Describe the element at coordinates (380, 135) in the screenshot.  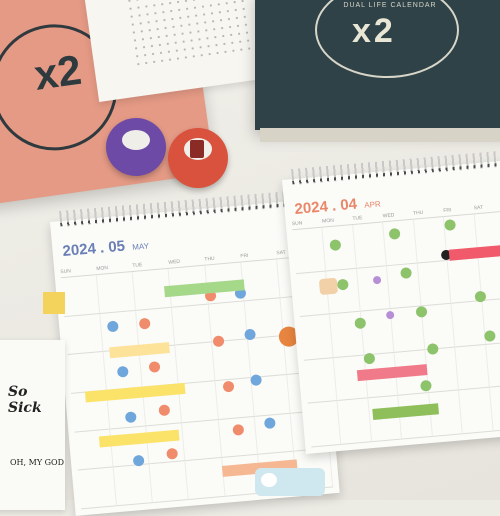
I see `box-base` at that location.